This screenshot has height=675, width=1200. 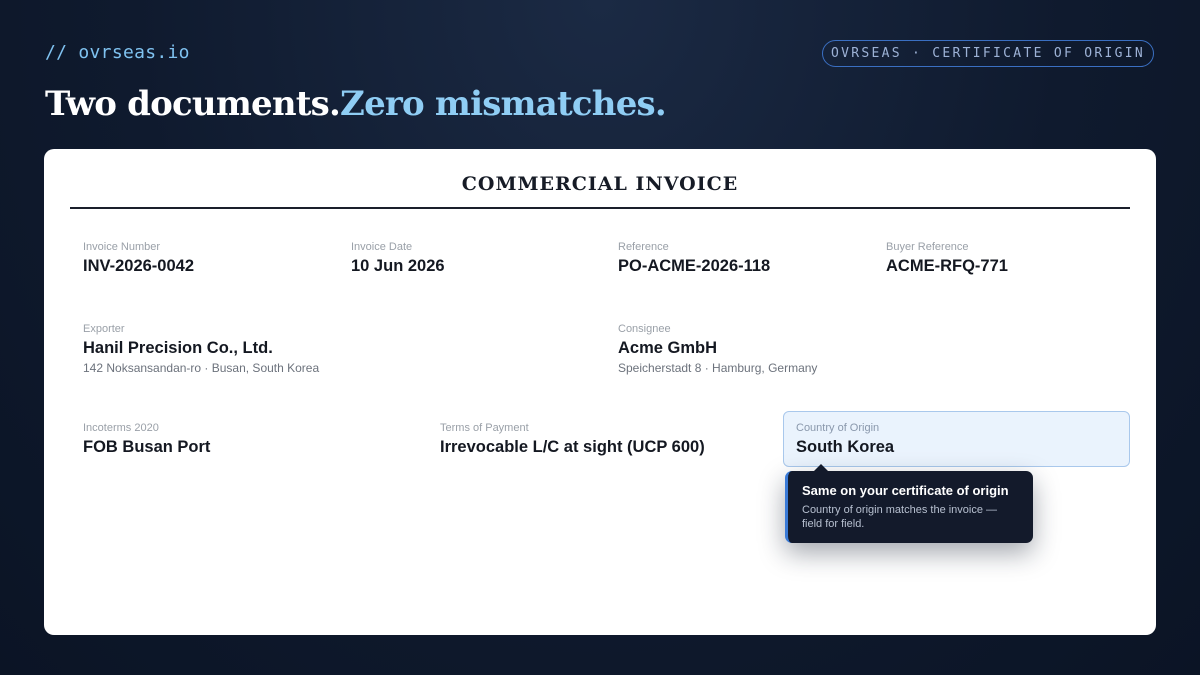 I want to click on page-headline: Two documents.Zero mismatches., so click(x=356, y=104).